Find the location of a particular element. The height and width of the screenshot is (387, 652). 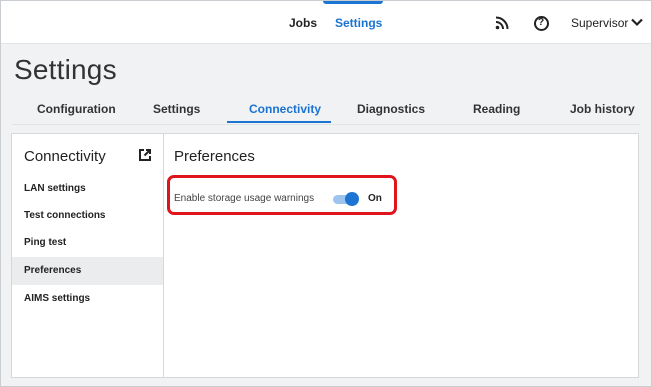

tab-reading: Reading is located at coordinates (496, 109).